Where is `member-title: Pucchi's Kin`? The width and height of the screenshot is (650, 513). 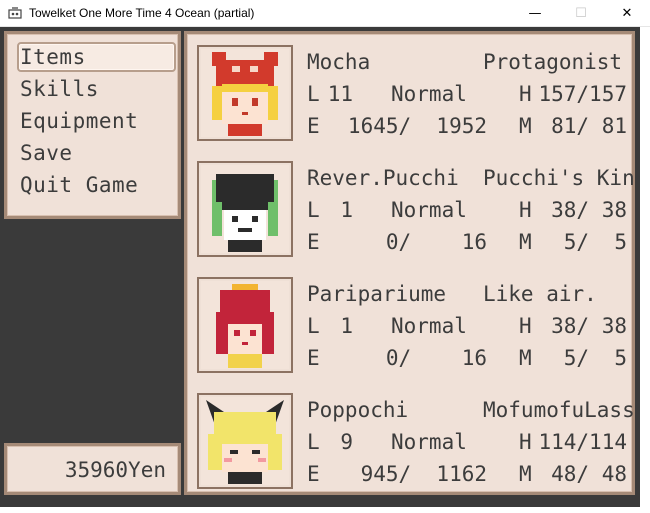
member-title: Pucchi's Kin is located at coordinates (559, 178).